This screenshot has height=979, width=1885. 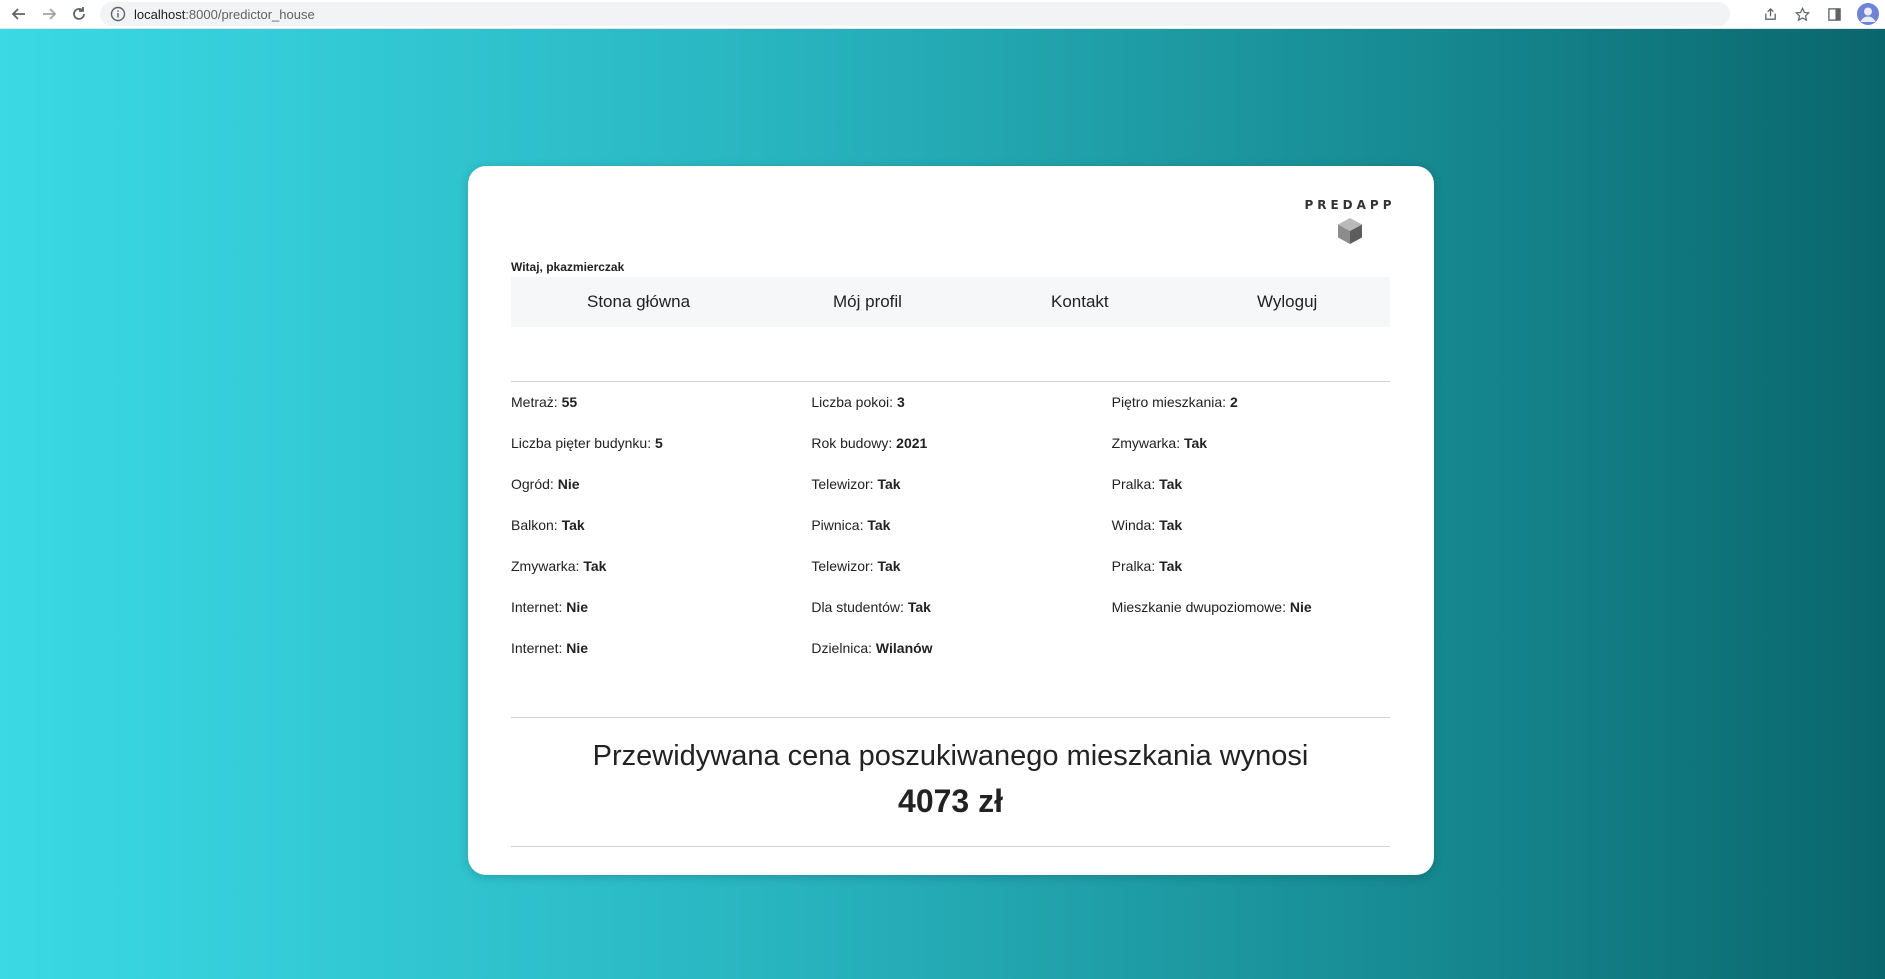 I want to click on feature-label: Mieszkanie dwupoziomowe:, so click(x=1198, y=607).